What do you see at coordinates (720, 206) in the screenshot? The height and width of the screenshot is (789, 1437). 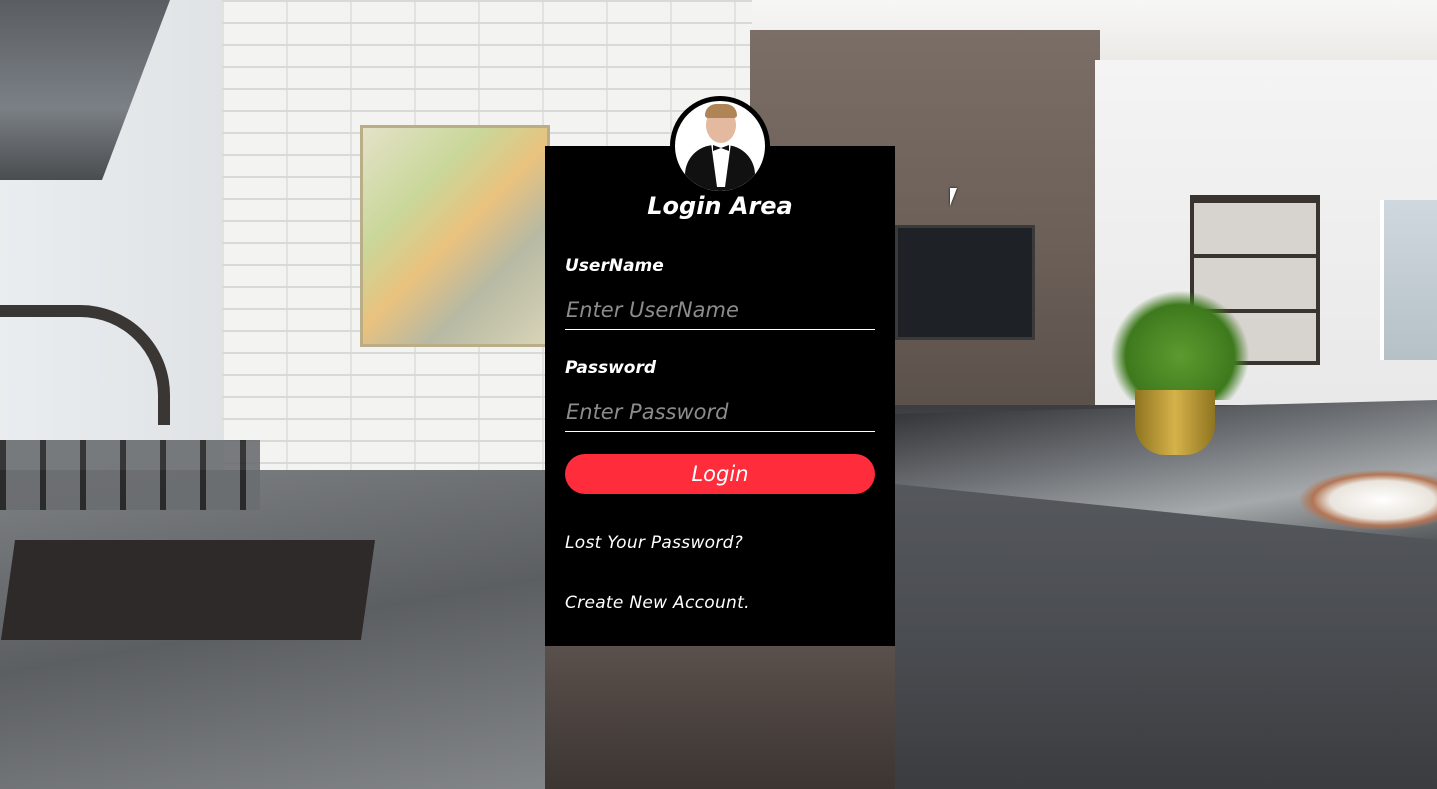 I see `login-title: Login Area` at bounding box center [720, 206].